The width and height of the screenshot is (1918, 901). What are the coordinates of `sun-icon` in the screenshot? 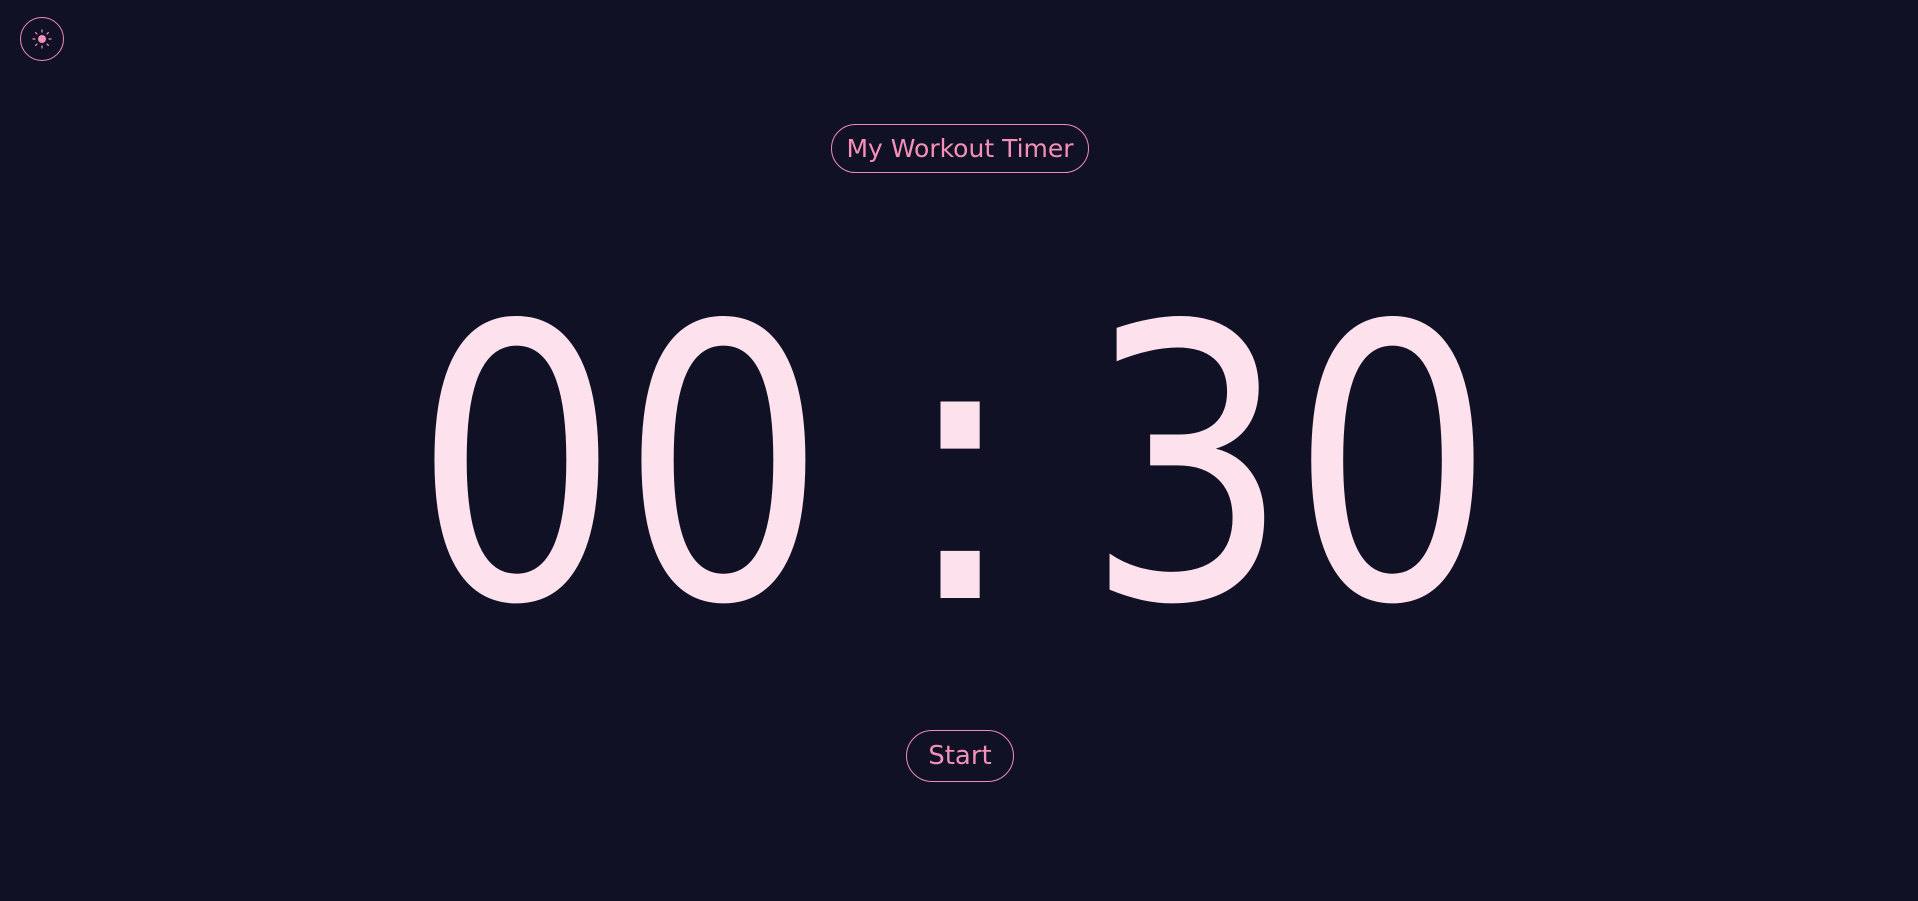 It's located at (42, 39).